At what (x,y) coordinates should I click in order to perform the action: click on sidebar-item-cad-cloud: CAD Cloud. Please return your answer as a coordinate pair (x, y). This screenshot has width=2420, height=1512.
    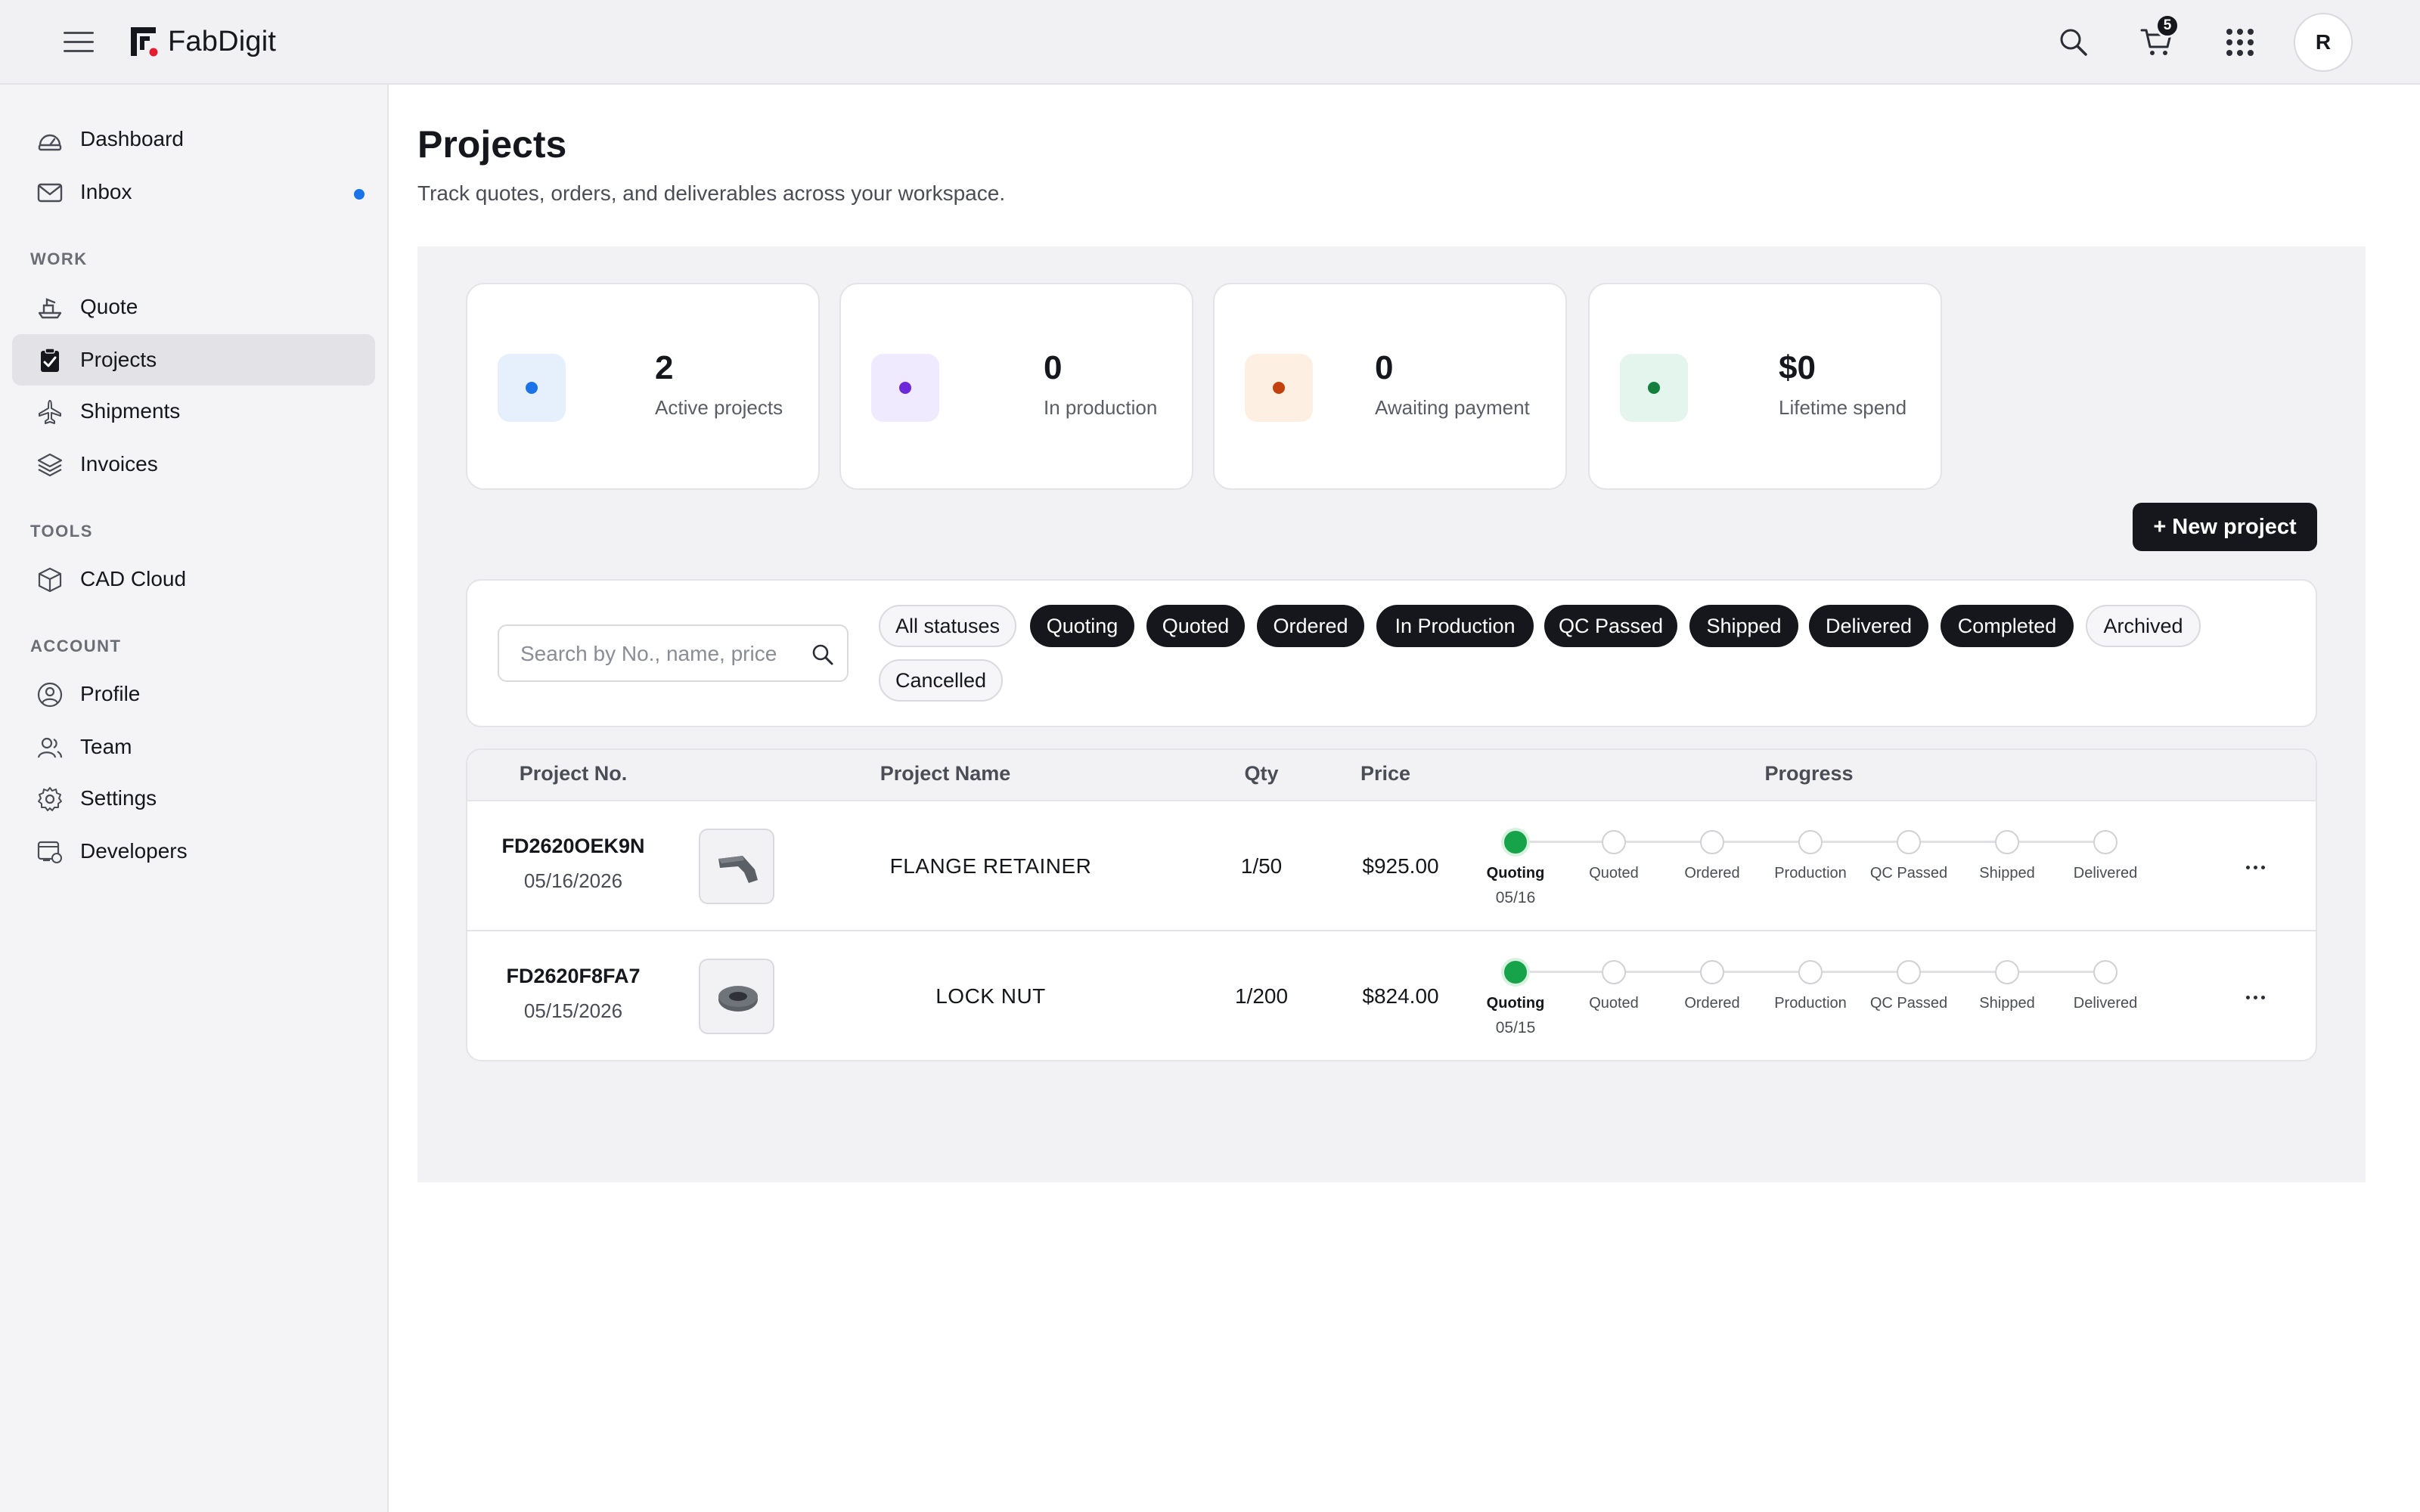
    Looking at the image, I should click on (193, 579).